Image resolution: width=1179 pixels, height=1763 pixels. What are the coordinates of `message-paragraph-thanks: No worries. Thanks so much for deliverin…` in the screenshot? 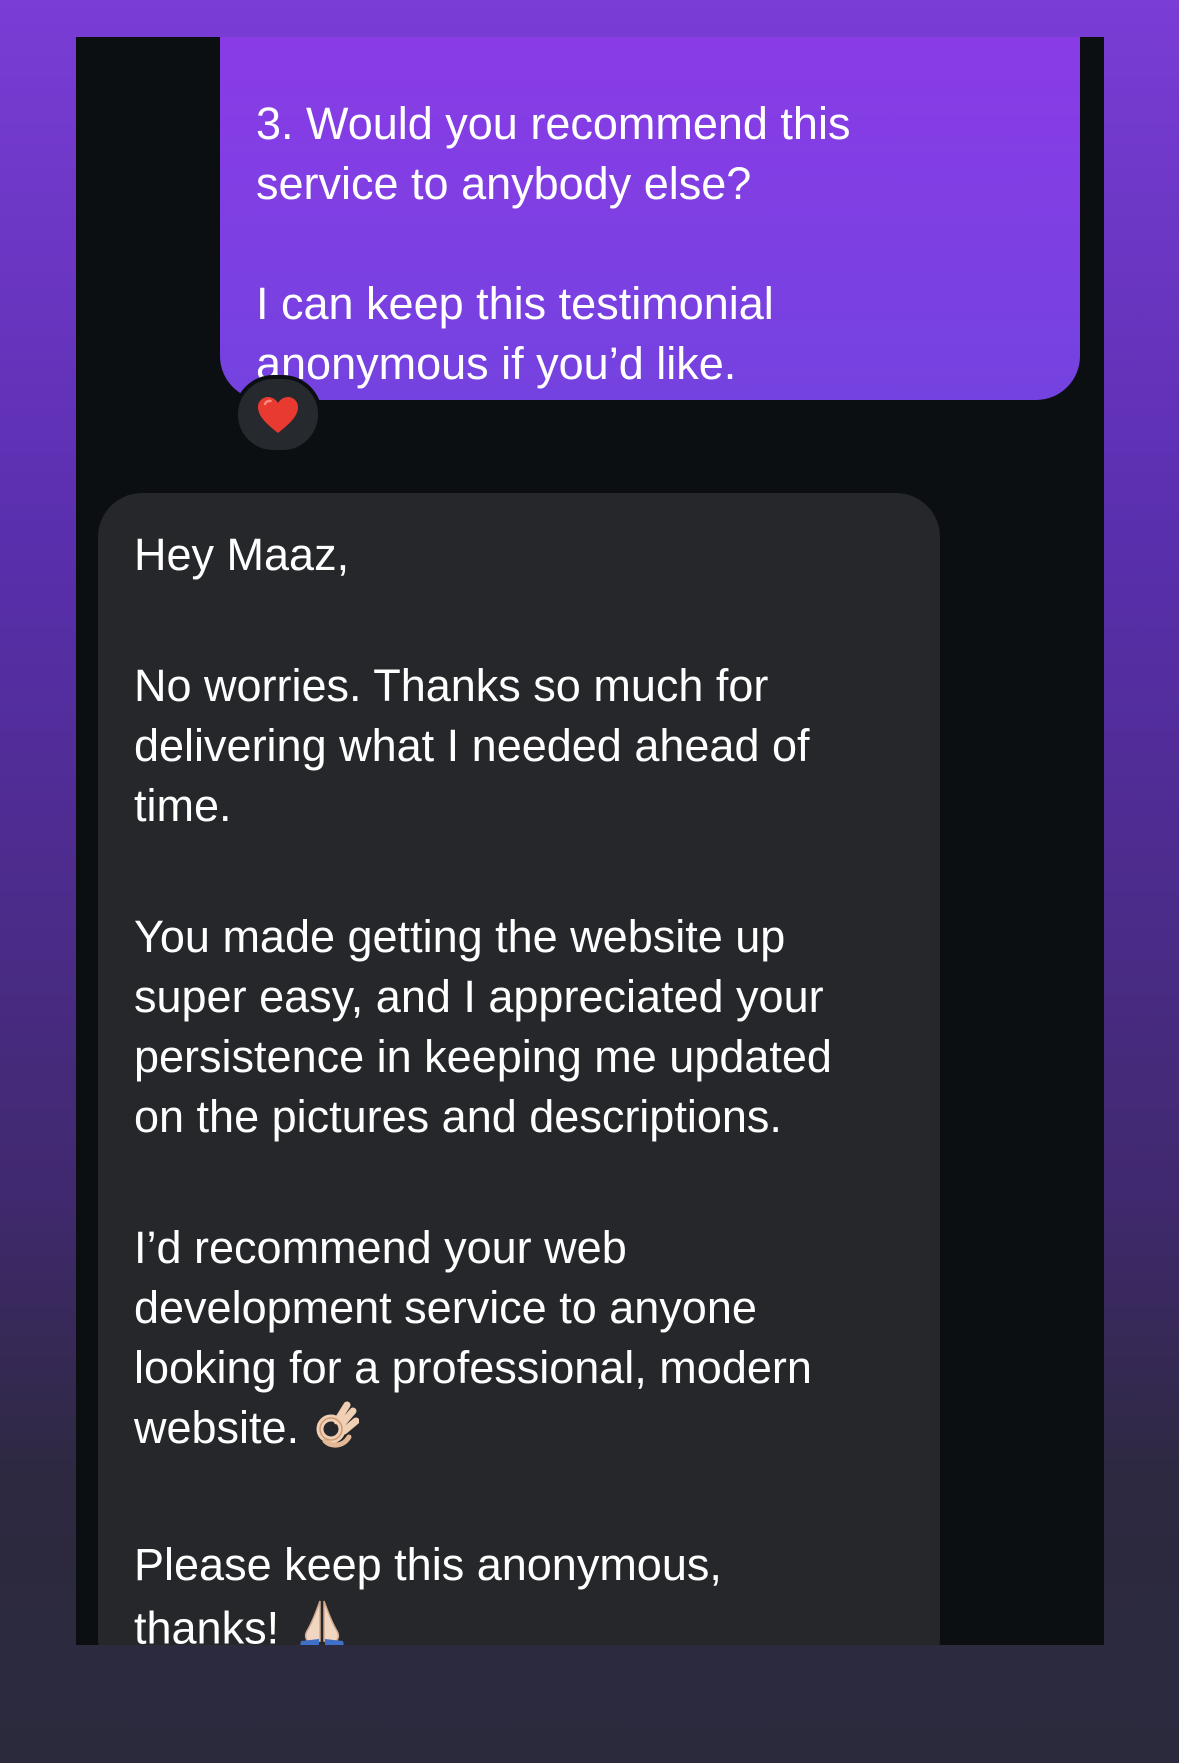 It's located at (472, 745).